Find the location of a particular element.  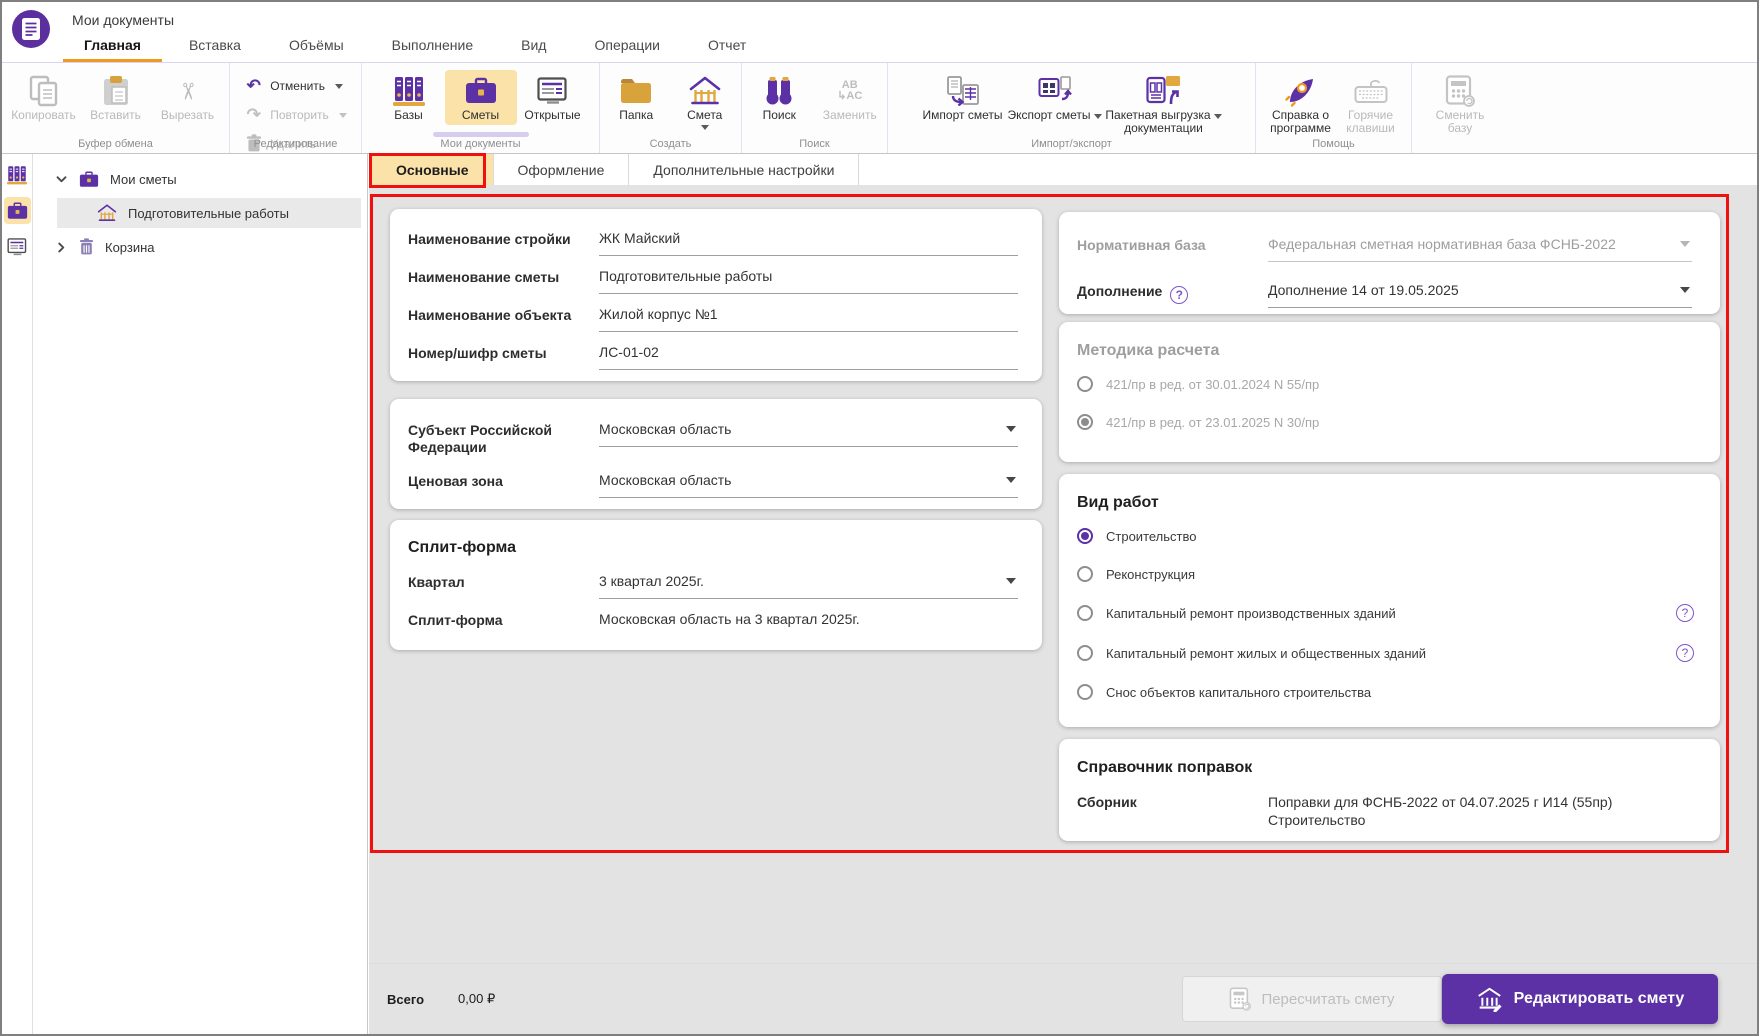

tab-additional-settings: Дополнительные настройки is located at coordinates (744, 169).